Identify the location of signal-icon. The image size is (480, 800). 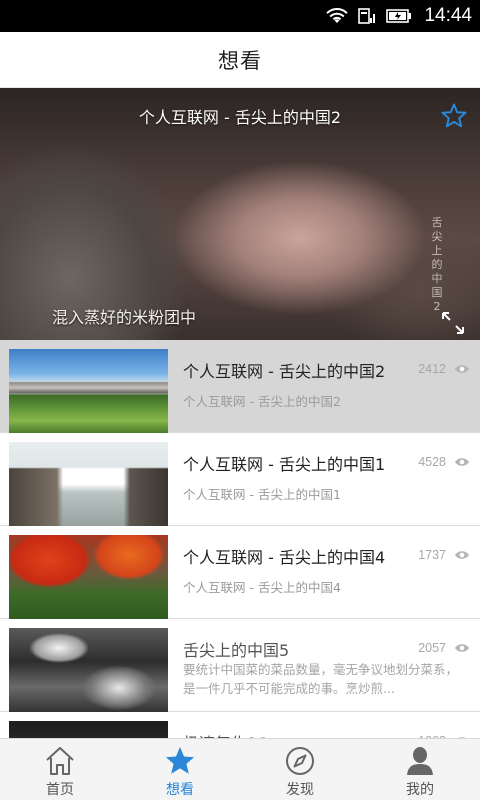
(367, 16).